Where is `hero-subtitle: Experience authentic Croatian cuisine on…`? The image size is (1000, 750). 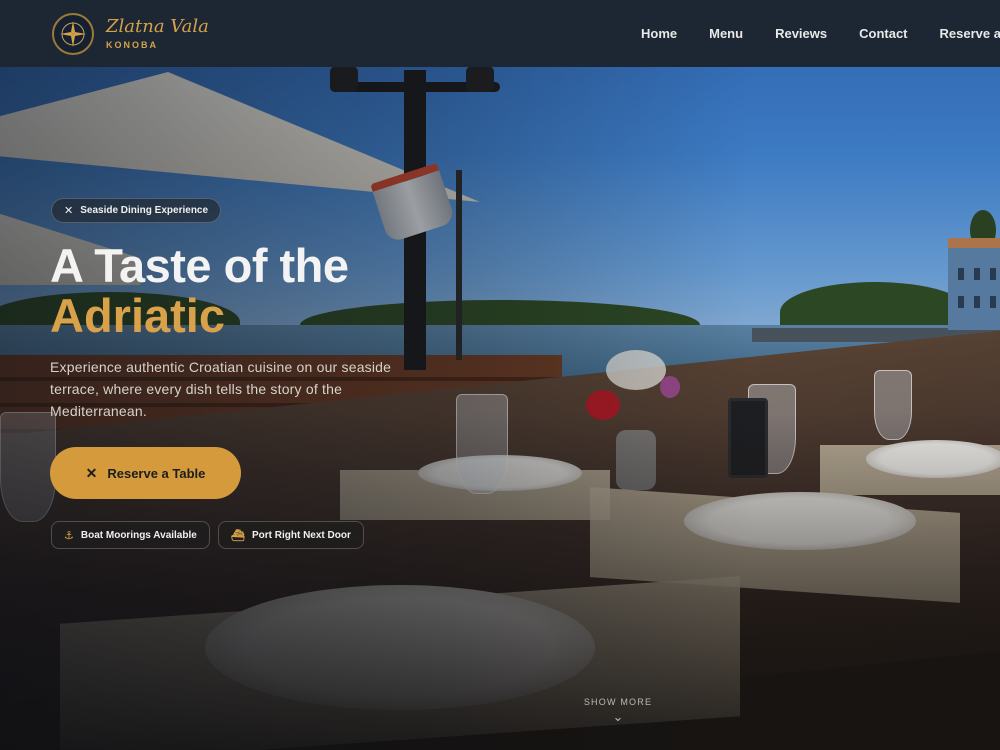 hero-subtitle: Experience authentic Croatian cuisine on… is located at coordinates (221, 389).